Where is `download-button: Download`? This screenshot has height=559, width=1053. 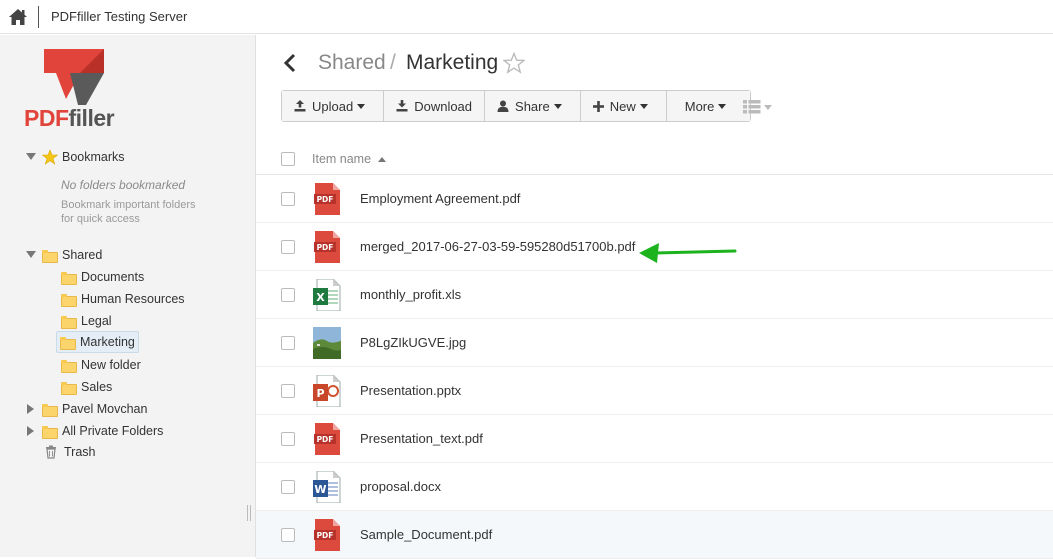
download-button: Download is located at coordinates (435, 106).